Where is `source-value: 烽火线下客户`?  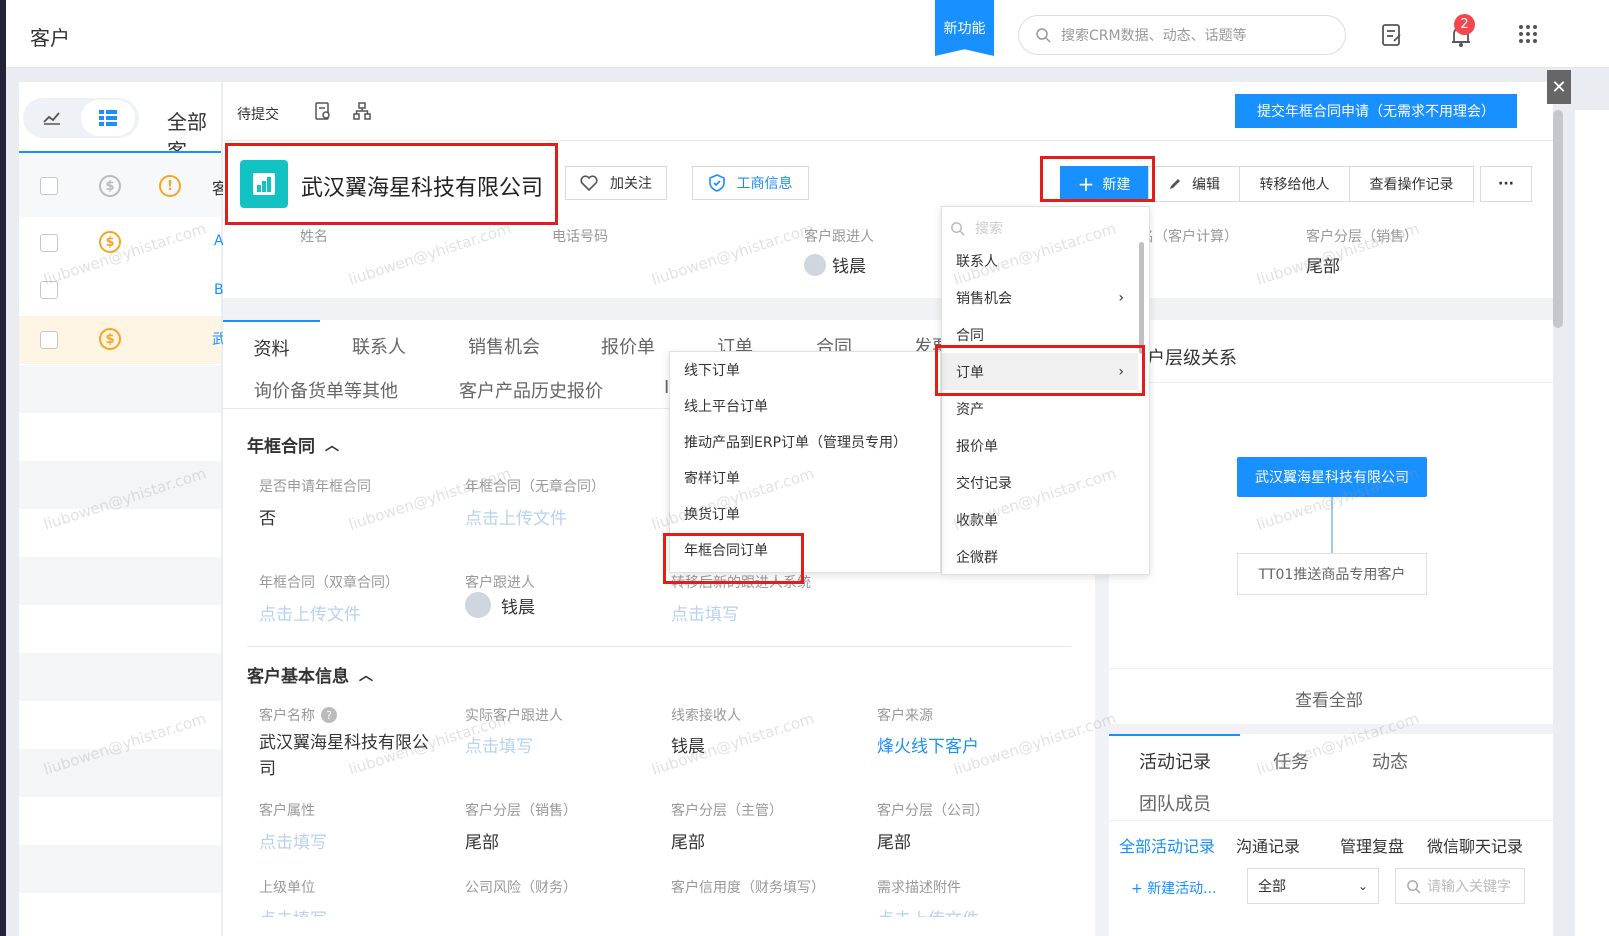 source-value: 烽火线下客户 is located at coordinates (928, 744).